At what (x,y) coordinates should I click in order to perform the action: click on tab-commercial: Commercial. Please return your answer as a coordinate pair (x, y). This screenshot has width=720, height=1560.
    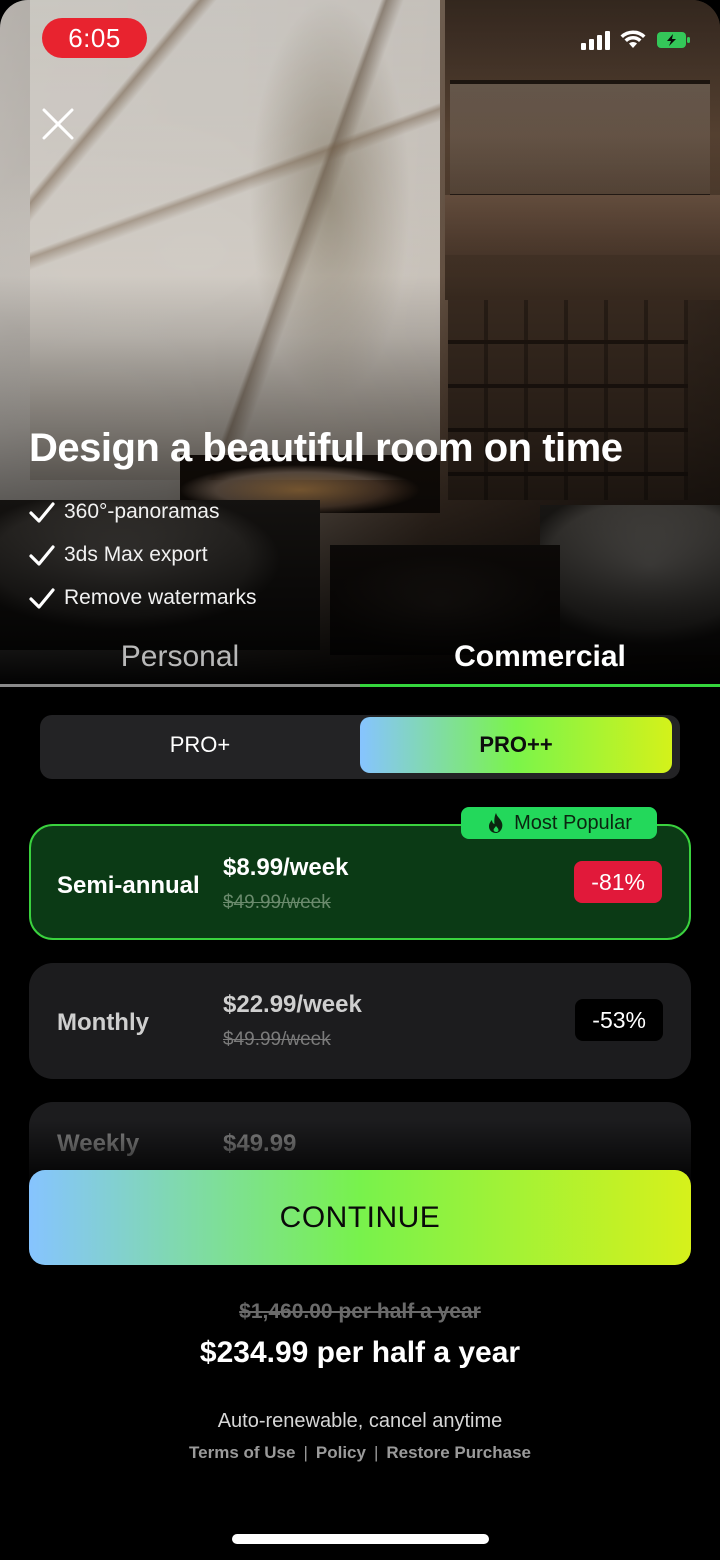
    Looking at the image, I should click on (540, 657).